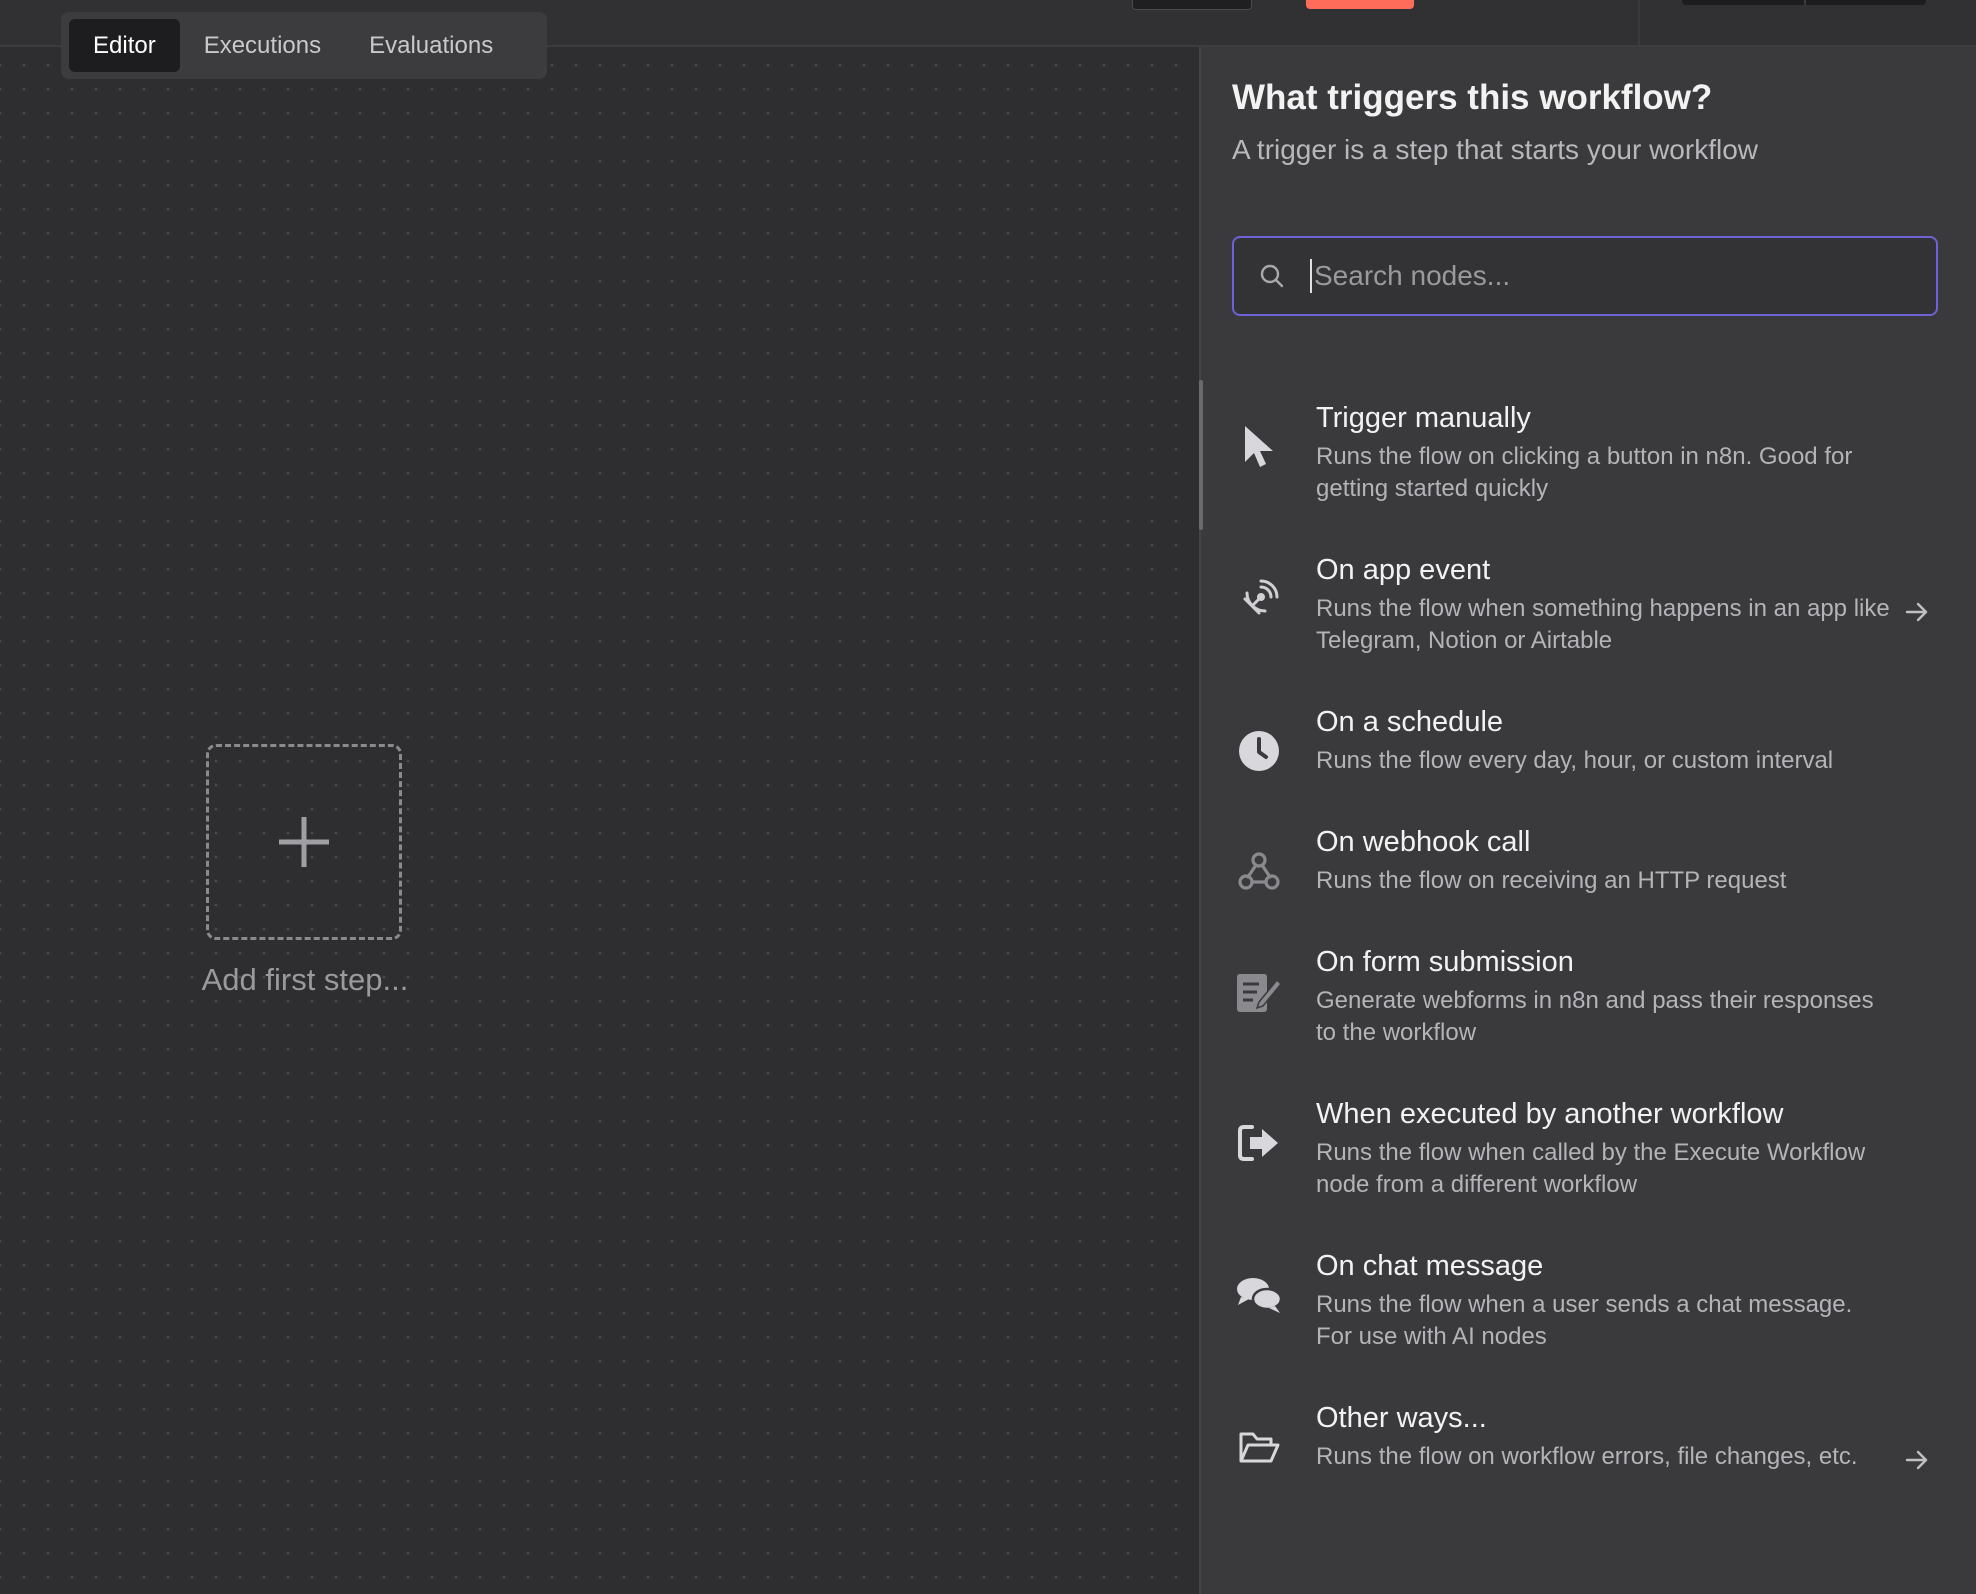 Image resolution: width=1976 pixels, height=1594 pixels. Describe the element at coordinates (1192, 5) in the screenshot. I see `header-button-dark` at that location.